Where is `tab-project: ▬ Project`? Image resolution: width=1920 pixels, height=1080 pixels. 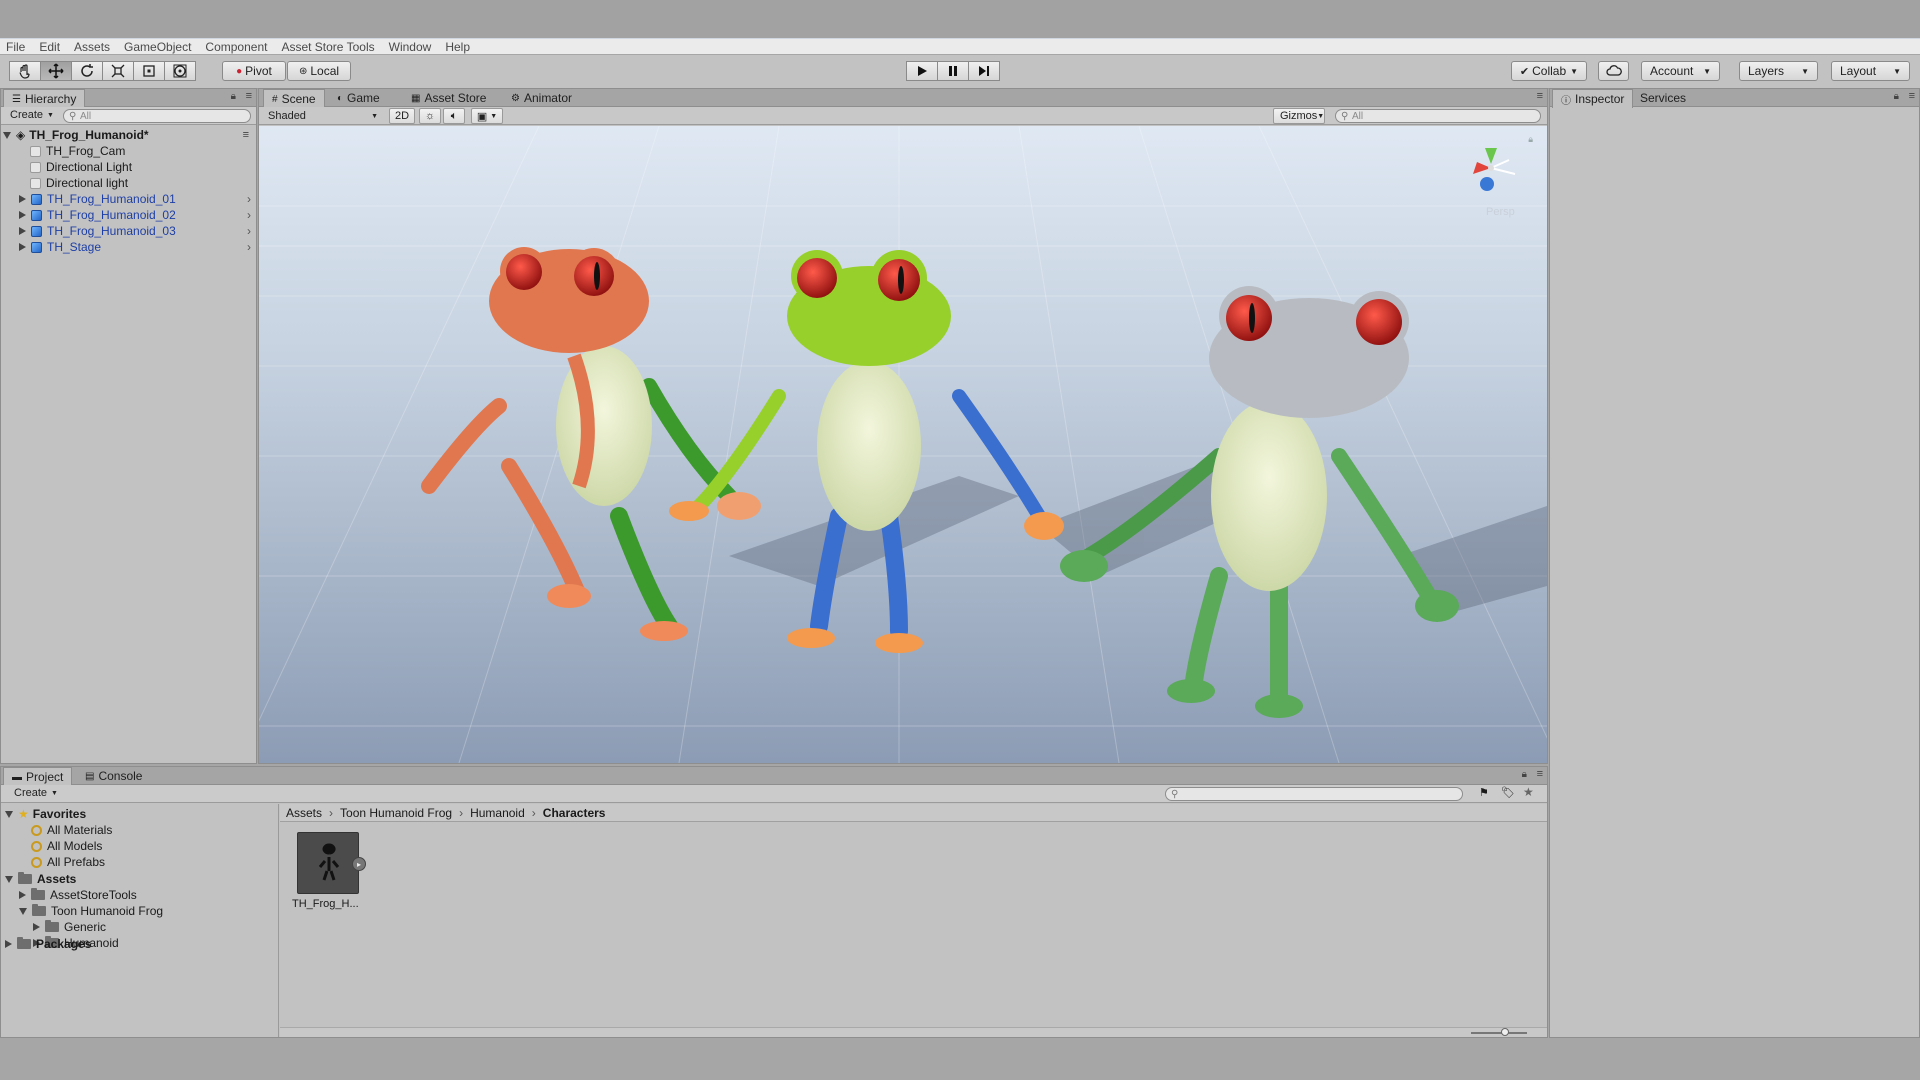
tab-project: ▬ Project is located at coordinates (38, 776).